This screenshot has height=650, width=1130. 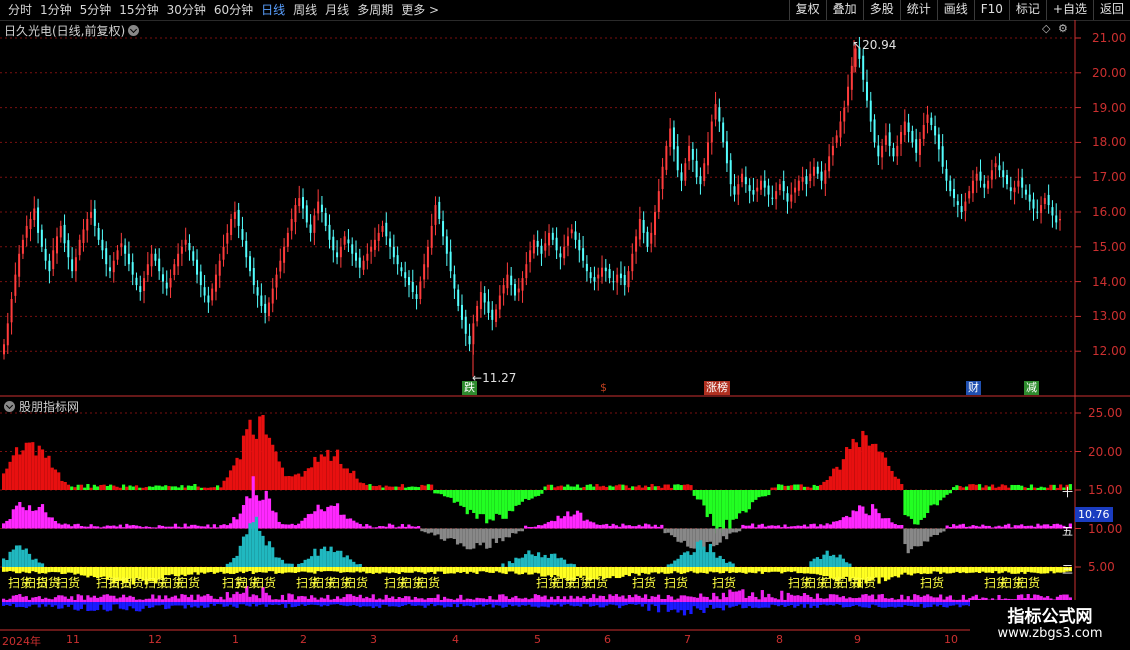 I want to click on tab-8: 月线, so click(x=337, y=10).